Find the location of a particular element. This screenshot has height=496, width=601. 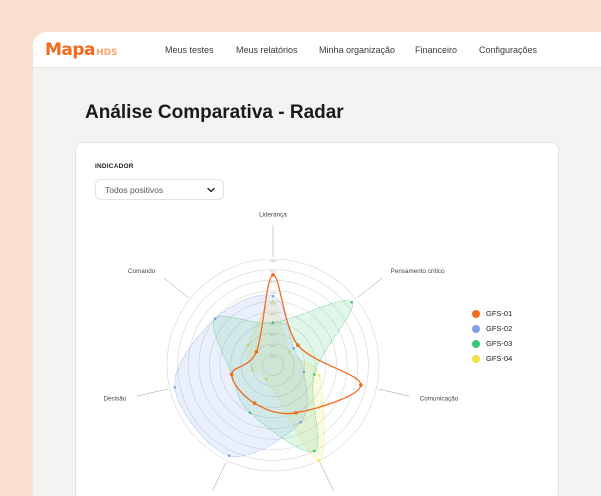

page-title: Análise Comparativa - Radar is located at coordinates (214, 112).